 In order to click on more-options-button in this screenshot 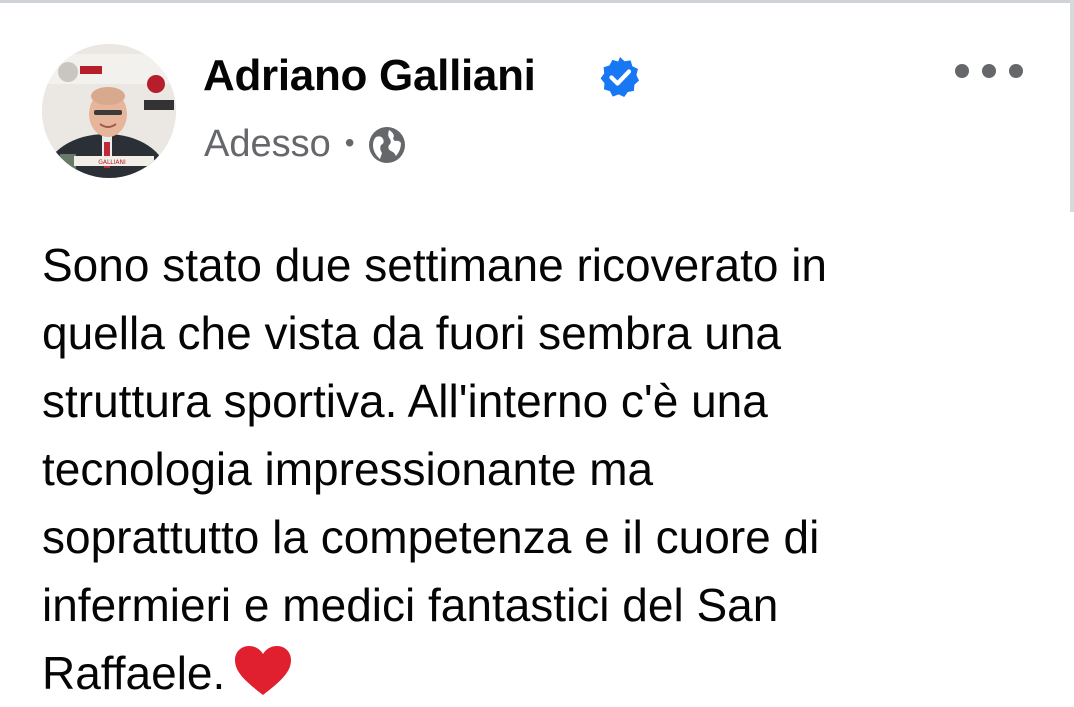, I will do `click(989, 71)`.